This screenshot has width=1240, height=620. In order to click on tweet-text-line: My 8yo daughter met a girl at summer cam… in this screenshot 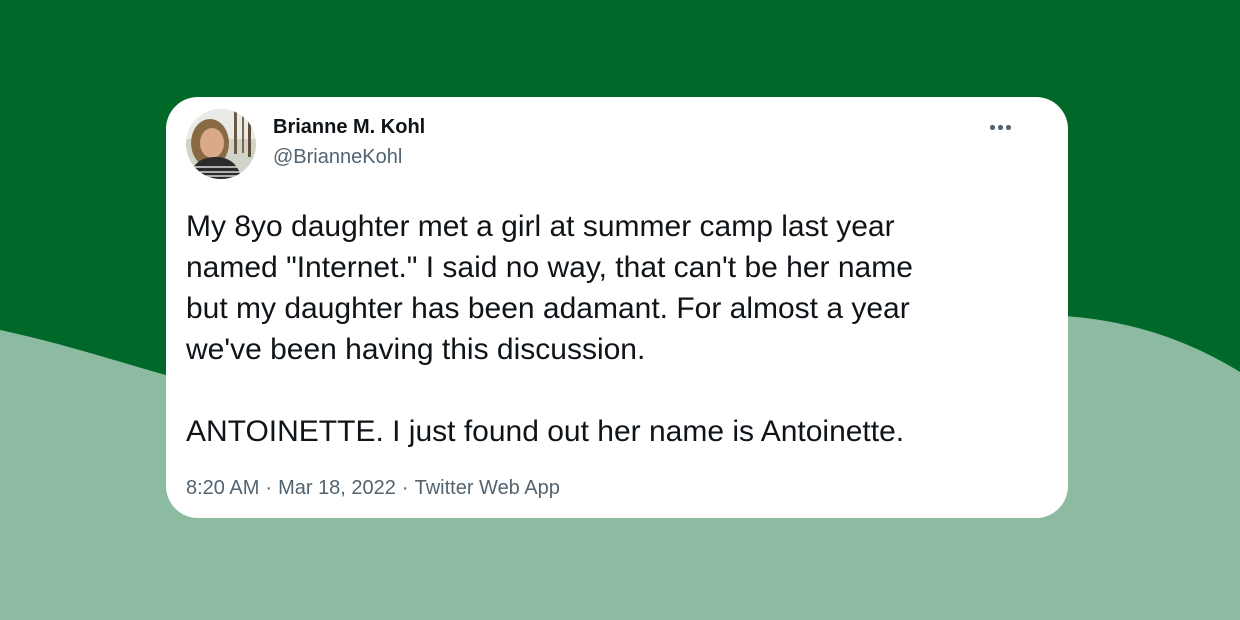, I will do `click(540, 226)`.